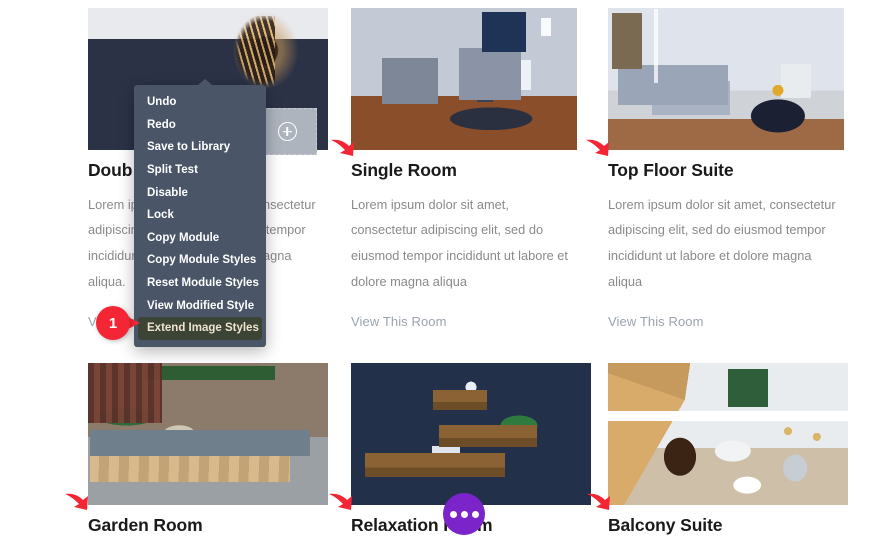  What do you see at coordinates (200, 305) in the screenshot?
I see `menu-item-view-modified-style: View Modified Style` at bounding box center [200, 305].